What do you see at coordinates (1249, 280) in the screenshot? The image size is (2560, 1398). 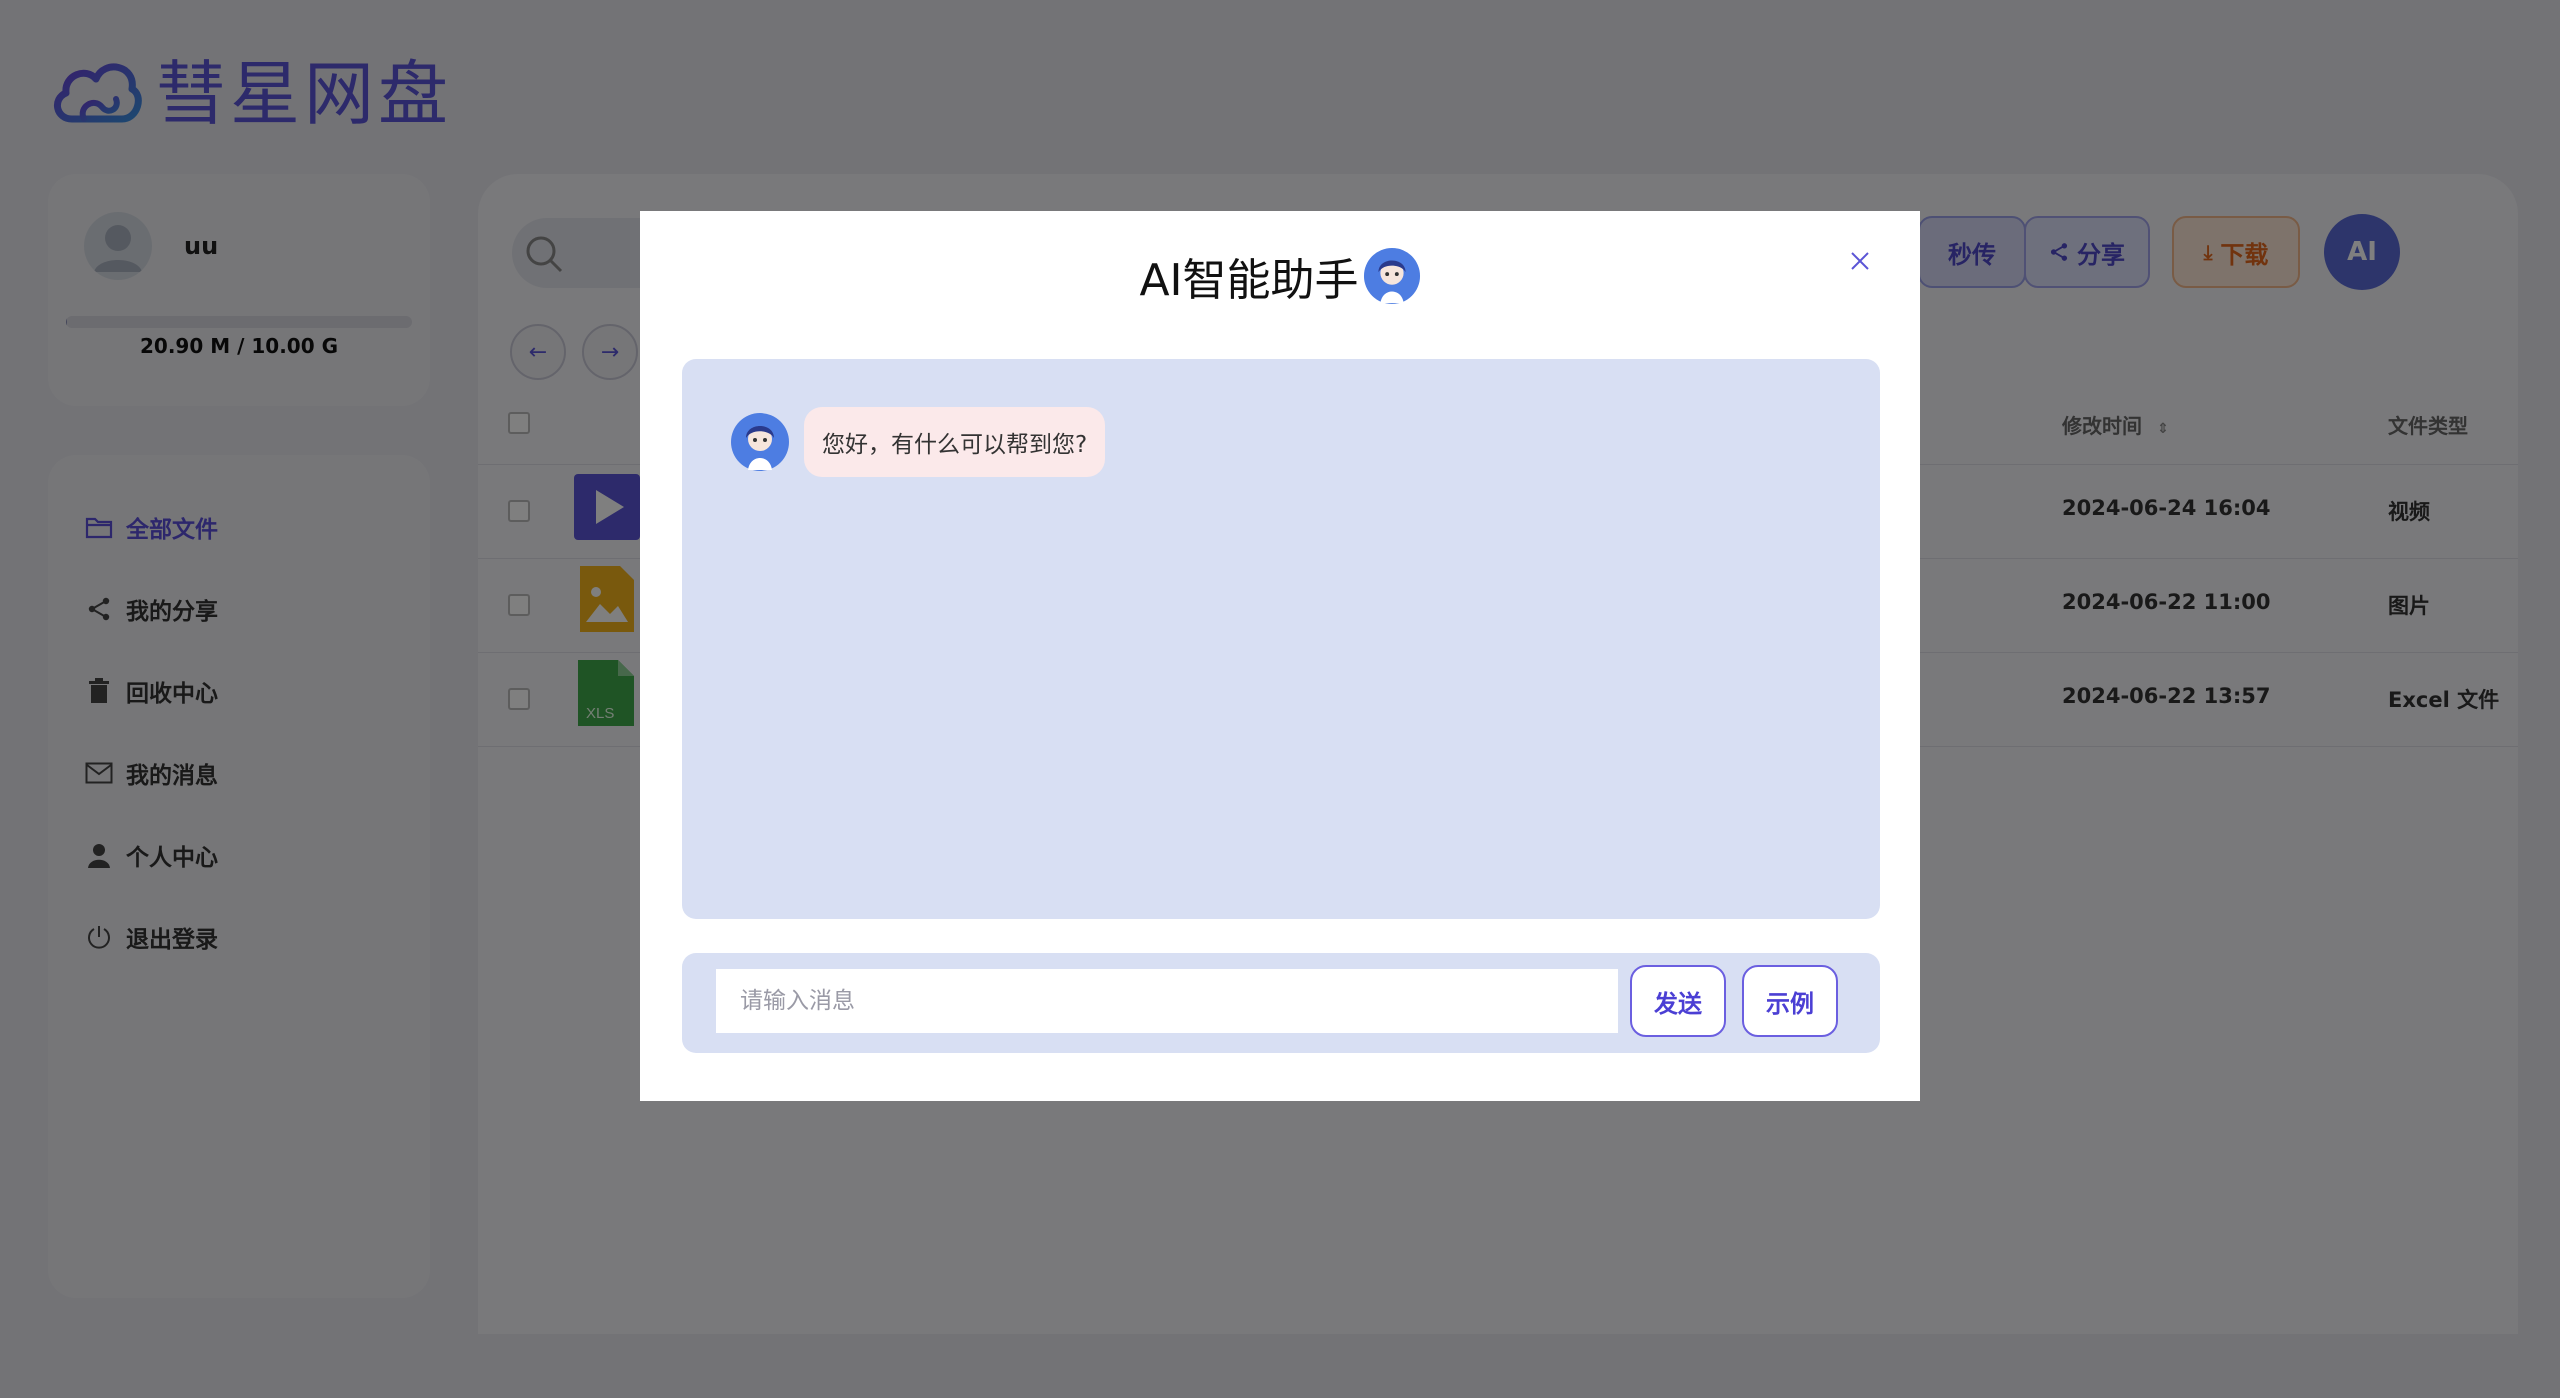 I see `dialog-title-text: AI智能助手` at bounding box center [1249, 280].